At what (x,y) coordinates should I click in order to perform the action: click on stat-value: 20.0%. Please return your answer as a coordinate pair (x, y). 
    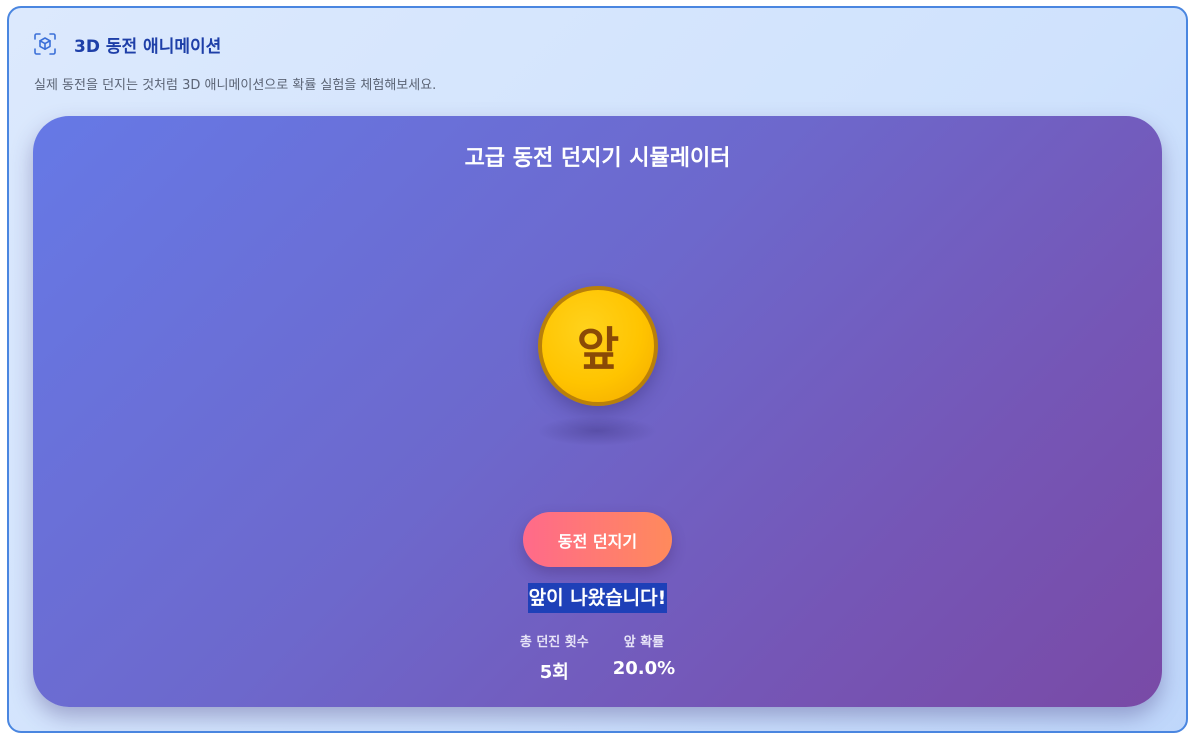
    Looking at the image, I should click on (644, 668).